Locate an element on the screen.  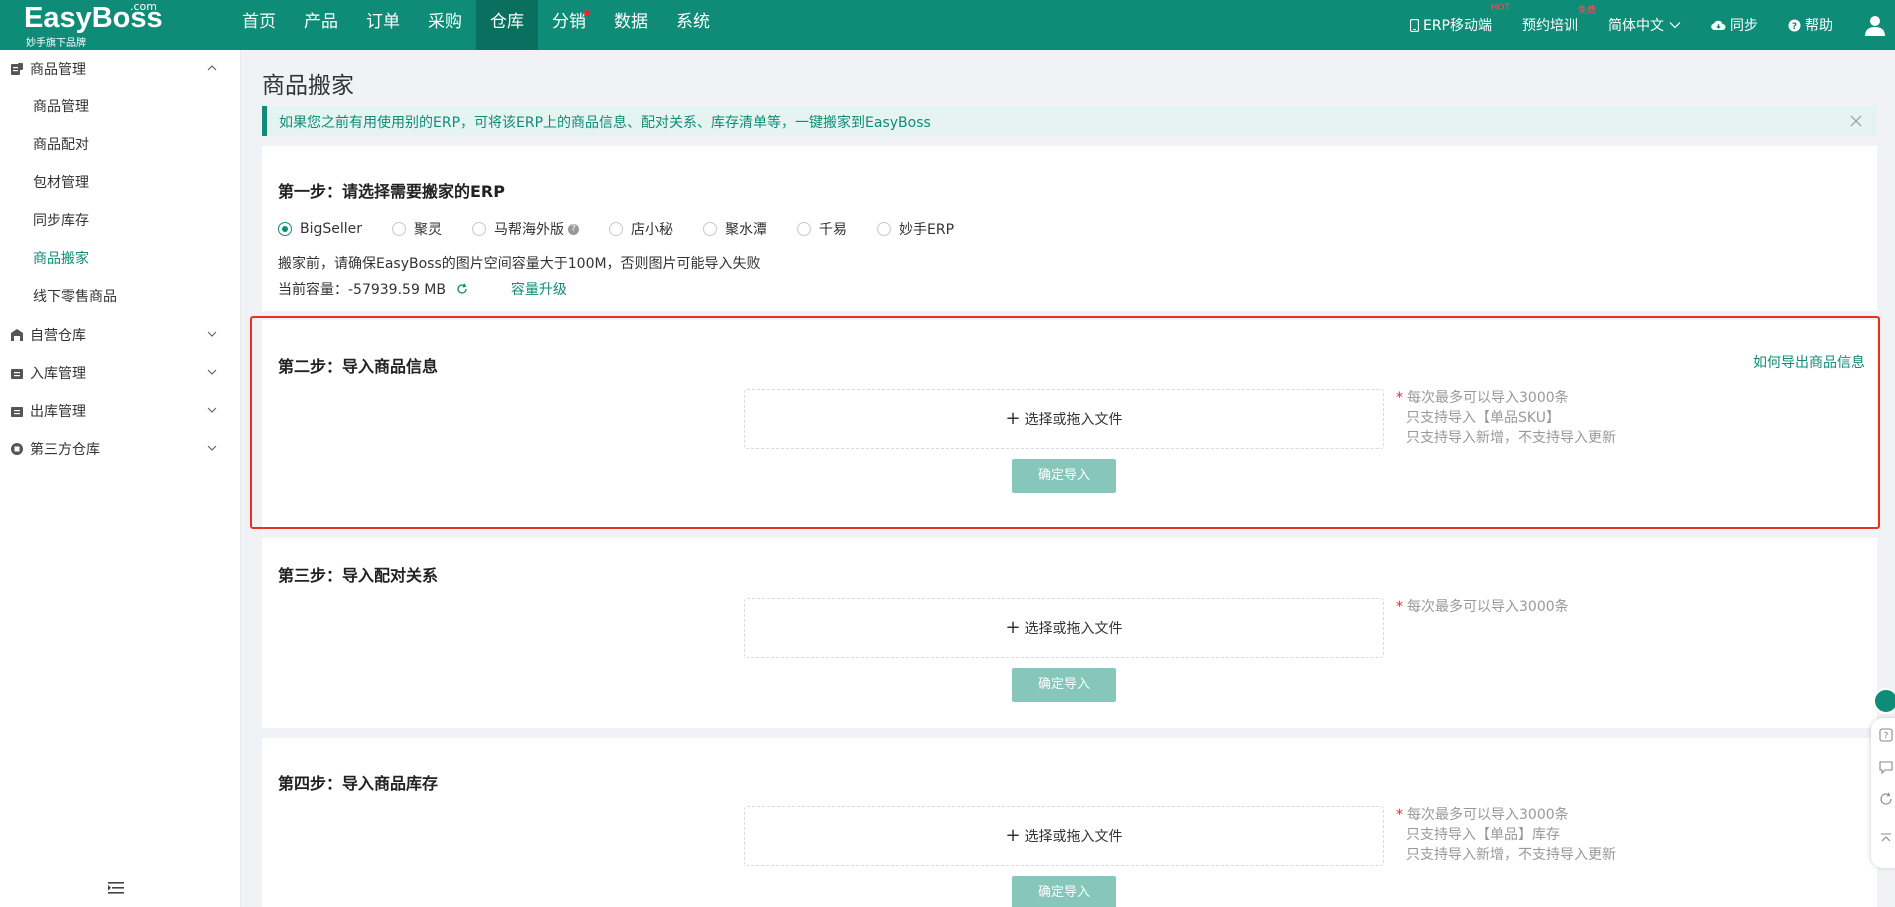
nav-data: 数据 is located at coordinates (631, 25).